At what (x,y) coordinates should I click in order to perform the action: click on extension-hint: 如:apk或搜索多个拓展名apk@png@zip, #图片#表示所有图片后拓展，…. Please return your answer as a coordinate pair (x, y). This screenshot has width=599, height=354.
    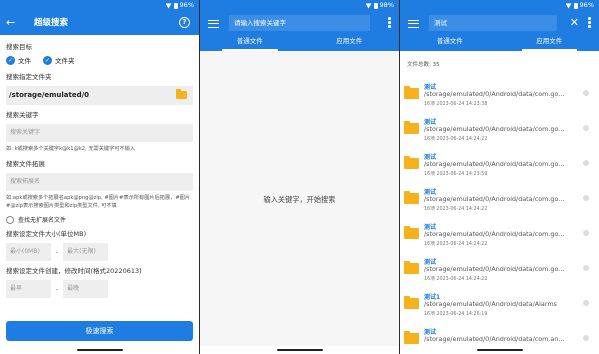
    Looking at the image, I should click on (98, 202).